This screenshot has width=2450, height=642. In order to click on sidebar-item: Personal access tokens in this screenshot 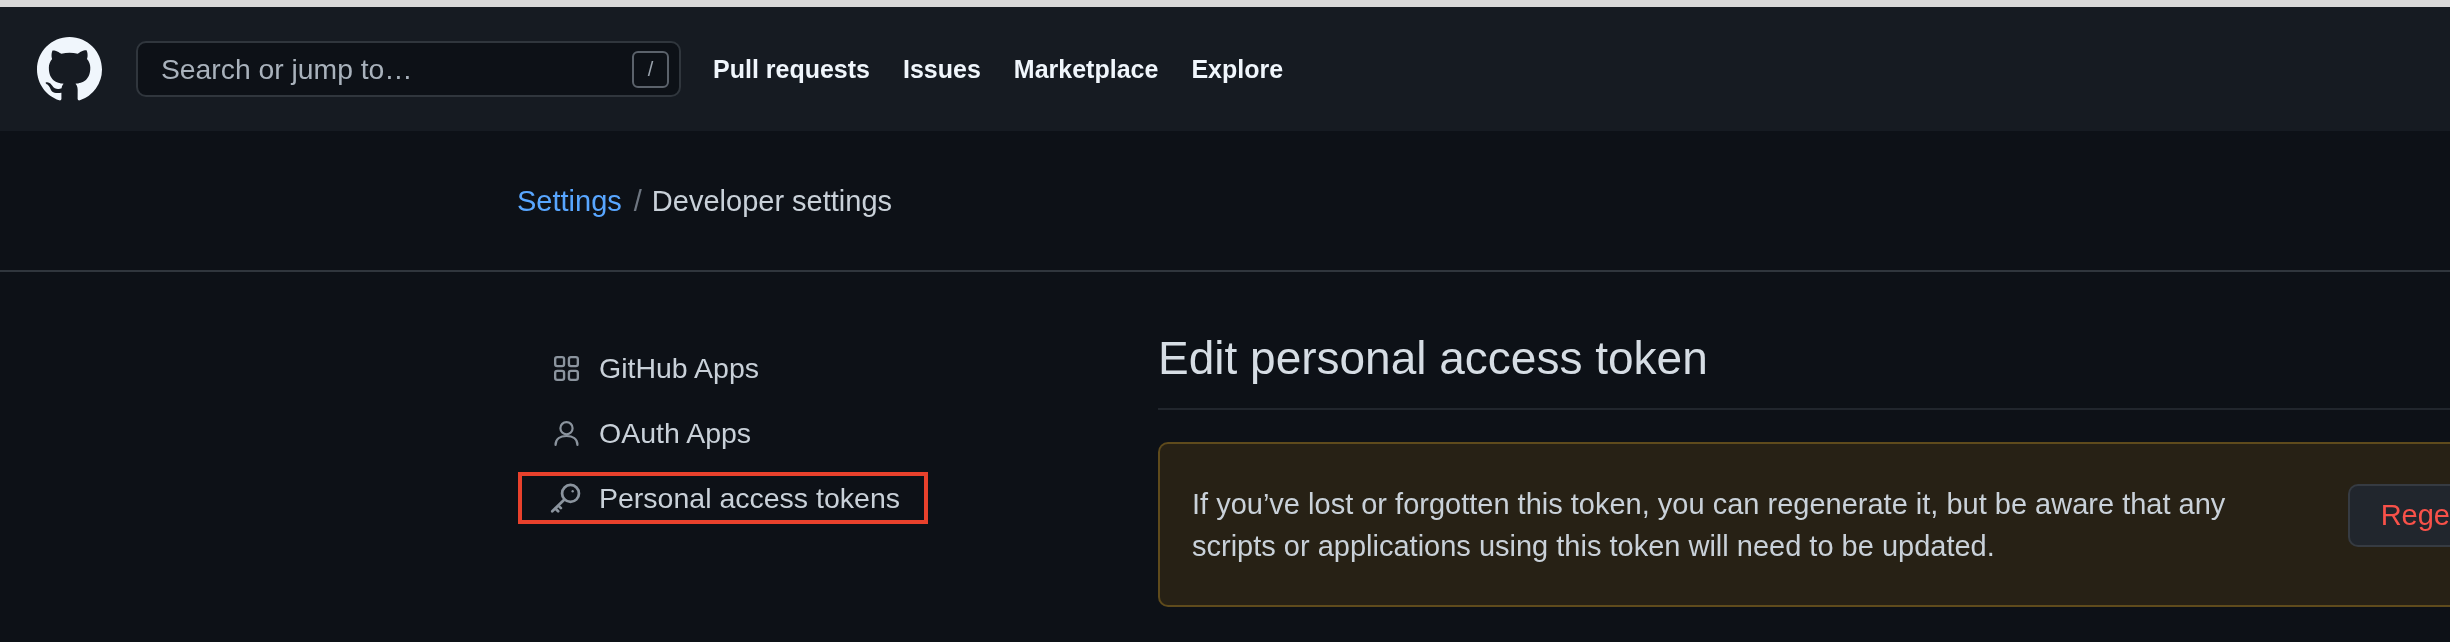, I will do `click(723, 498)`.